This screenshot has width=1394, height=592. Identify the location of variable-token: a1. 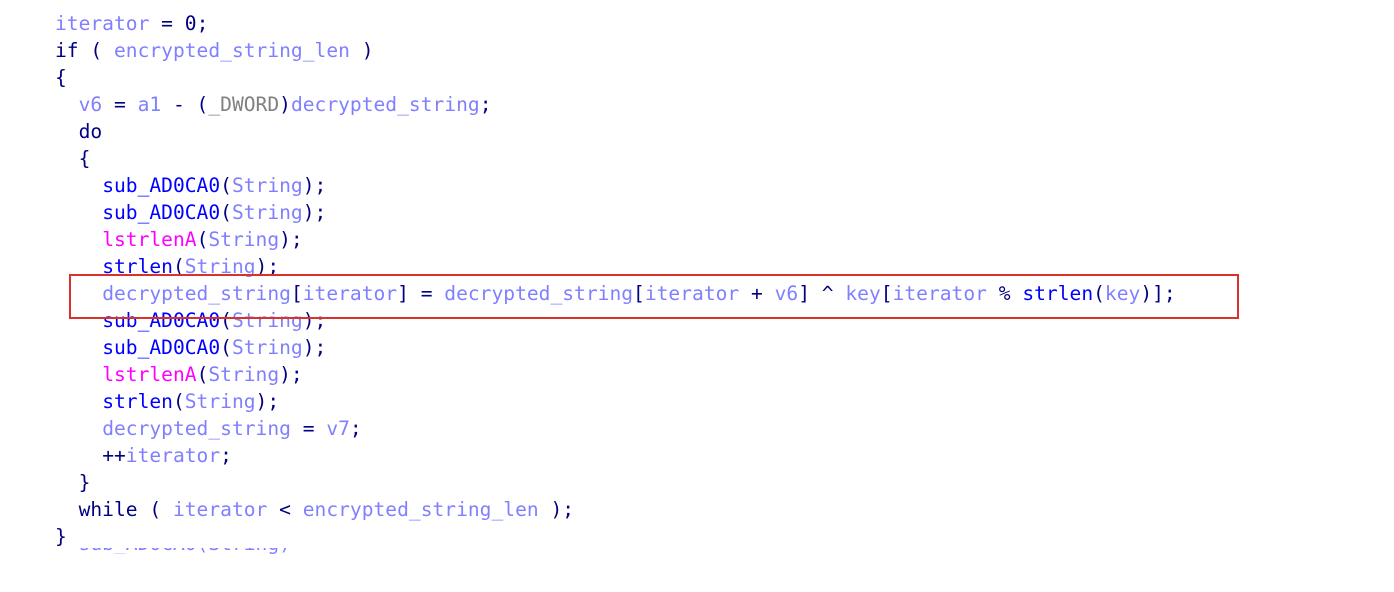
(150, 104).